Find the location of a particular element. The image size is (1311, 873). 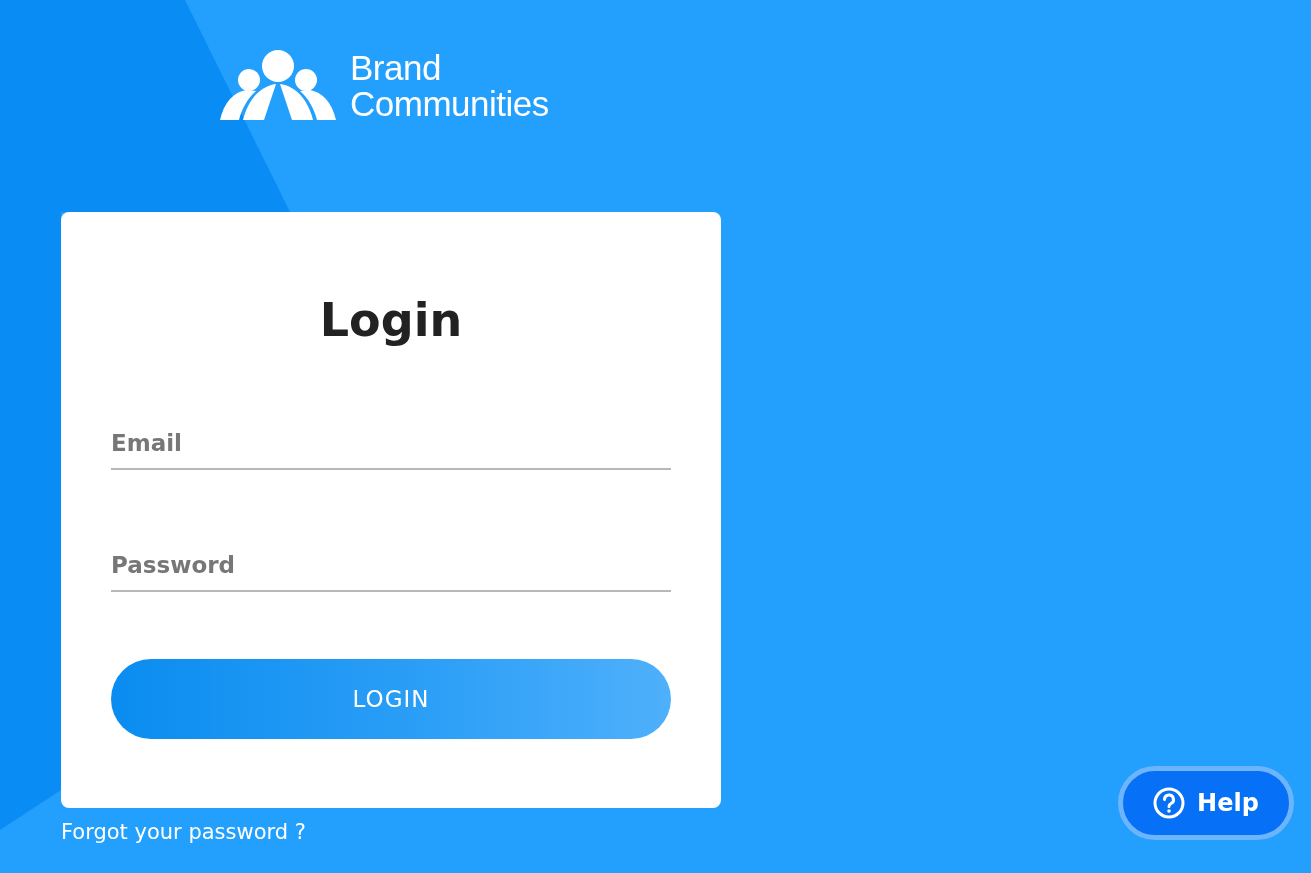

forgot-password-link: Forgot your password ? is located at coordinates (183, 832).